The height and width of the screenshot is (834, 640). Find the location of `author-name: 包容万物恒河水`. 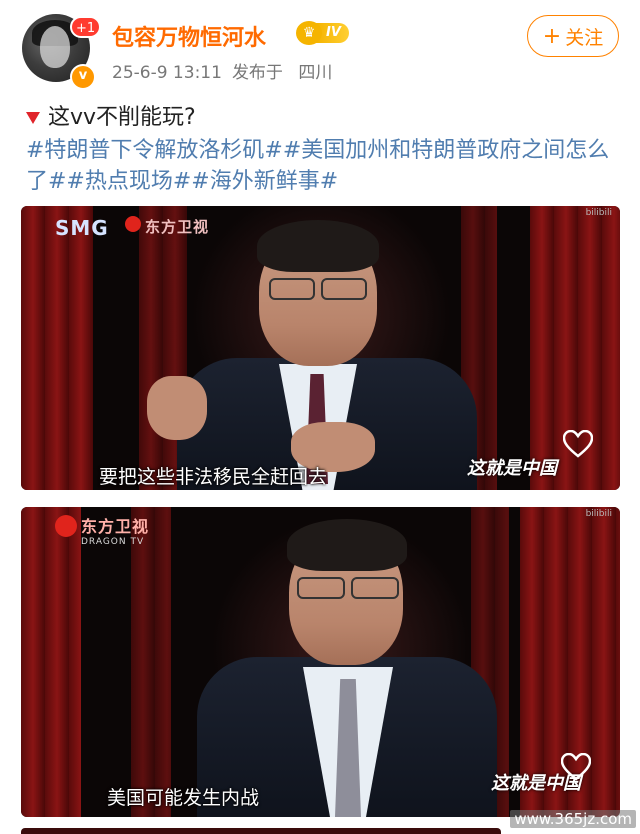

author-name: 包容万物恒河水 is located at coordinates (189, 36).